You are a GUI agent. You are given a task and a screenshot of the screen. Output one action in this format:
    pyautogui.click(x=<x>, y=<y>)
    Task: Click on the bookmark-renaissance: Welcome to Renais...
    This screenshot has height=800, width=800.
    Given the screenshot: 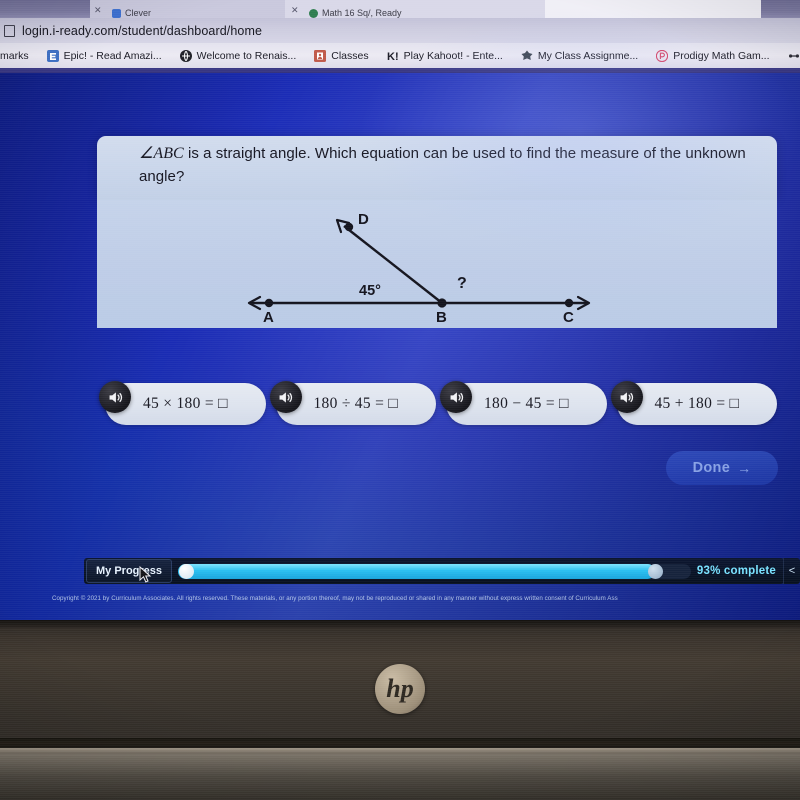 What is the action you would take?
    pyautogui.click(x=238, y=55)
    